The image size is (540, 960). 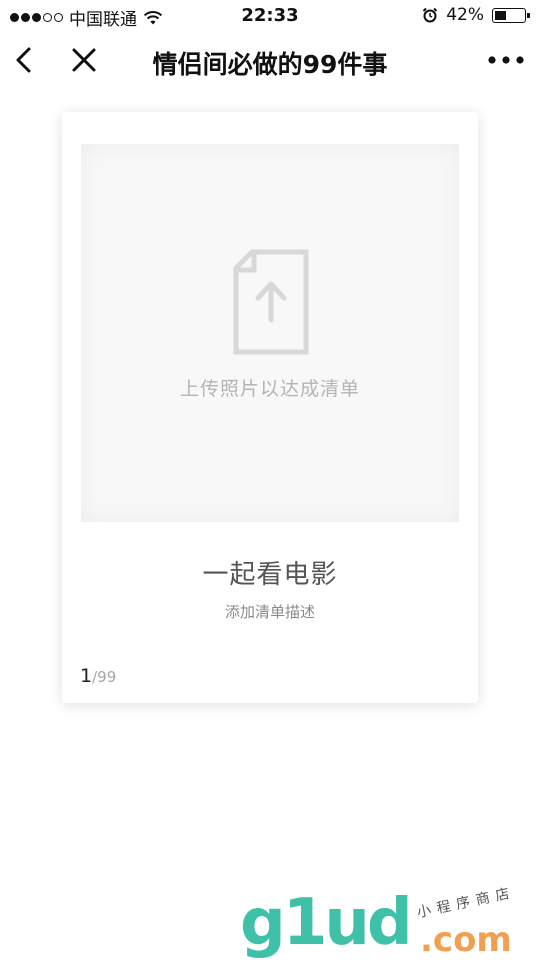 What do you see at coordinates (104, 677) in the screenshot?
I see `total-count: /99` at bounding box center [104, 677].